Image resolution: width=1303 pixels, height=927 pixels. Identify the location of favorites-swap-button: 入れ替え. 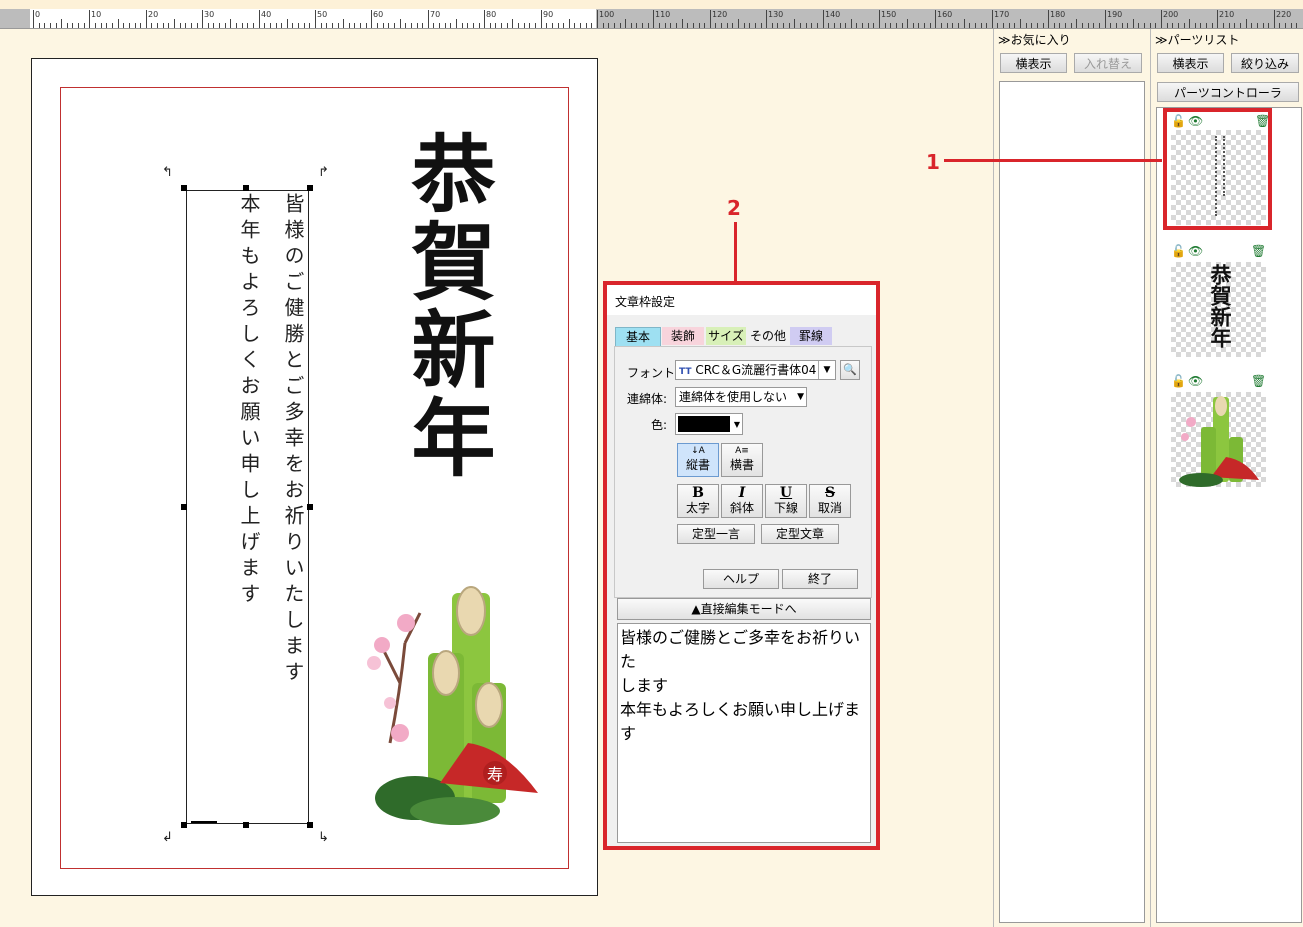
(1108, 63).